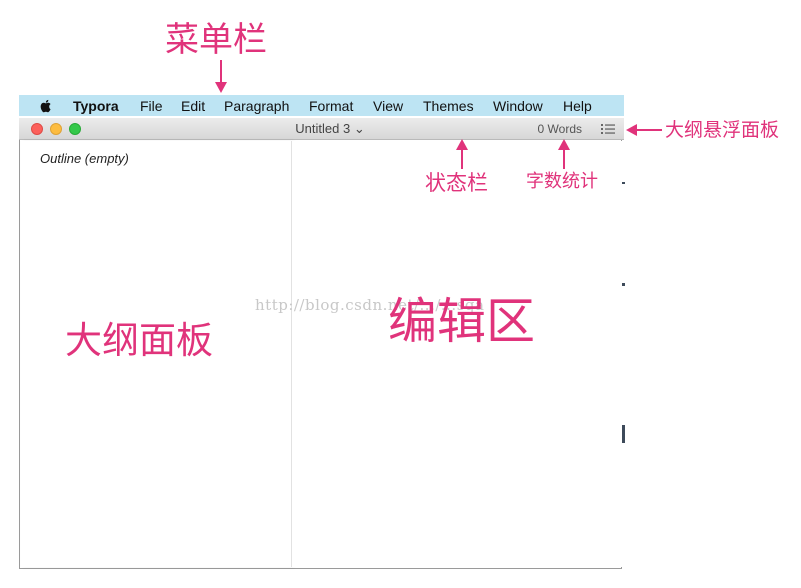 The width and height of the screenshot is (801, 588). I want to click on left-arrow-icon, so click(644, 130).